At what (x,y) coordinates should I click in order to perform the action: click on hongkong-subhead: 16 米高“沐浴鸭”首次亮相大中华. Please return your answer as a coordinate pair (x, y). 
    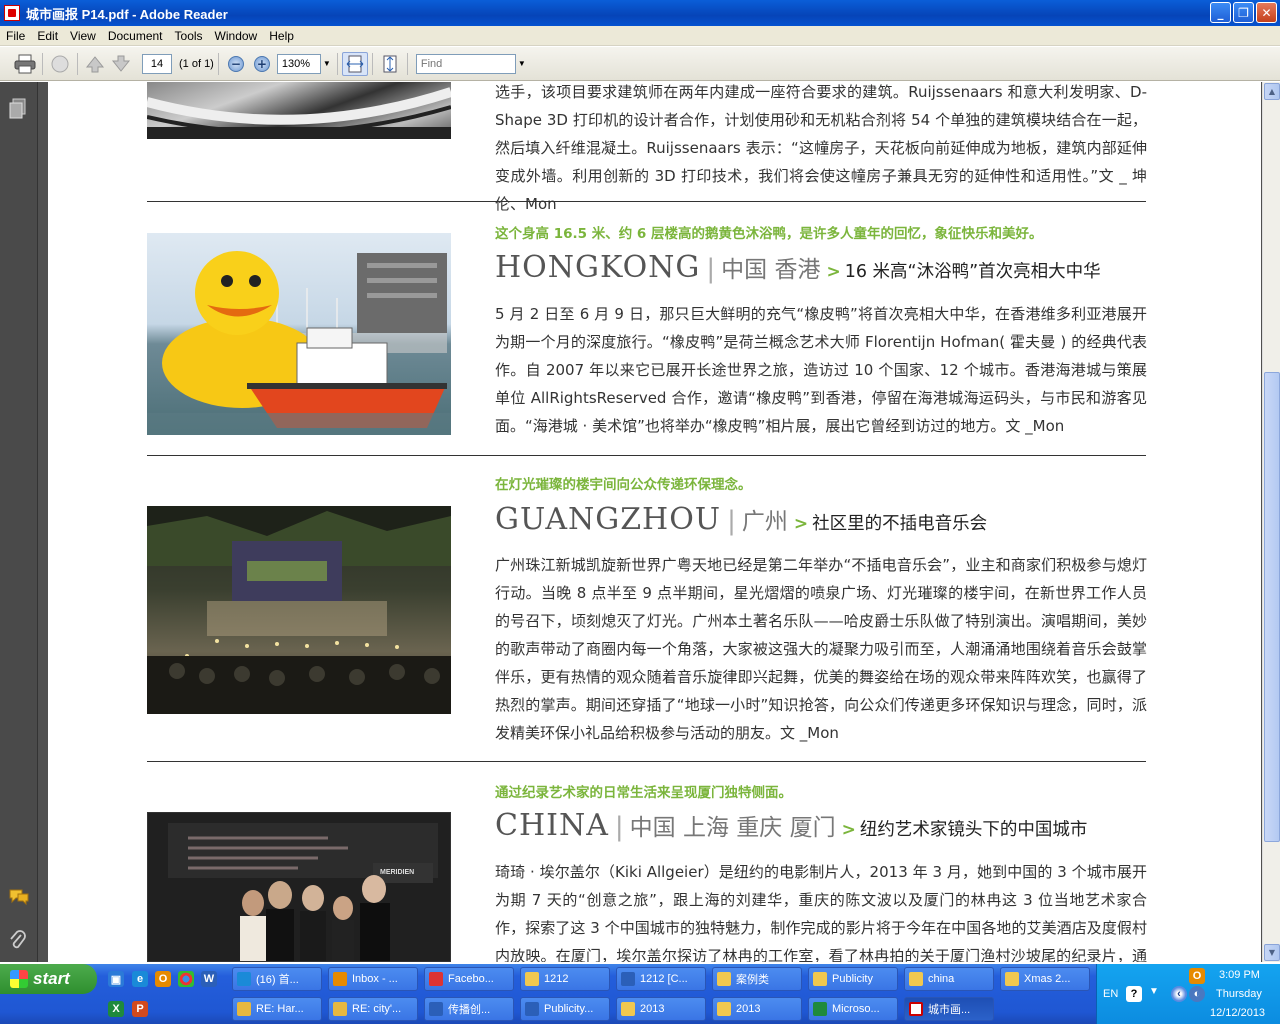
    Looking at the image, I should click on (972, 272).